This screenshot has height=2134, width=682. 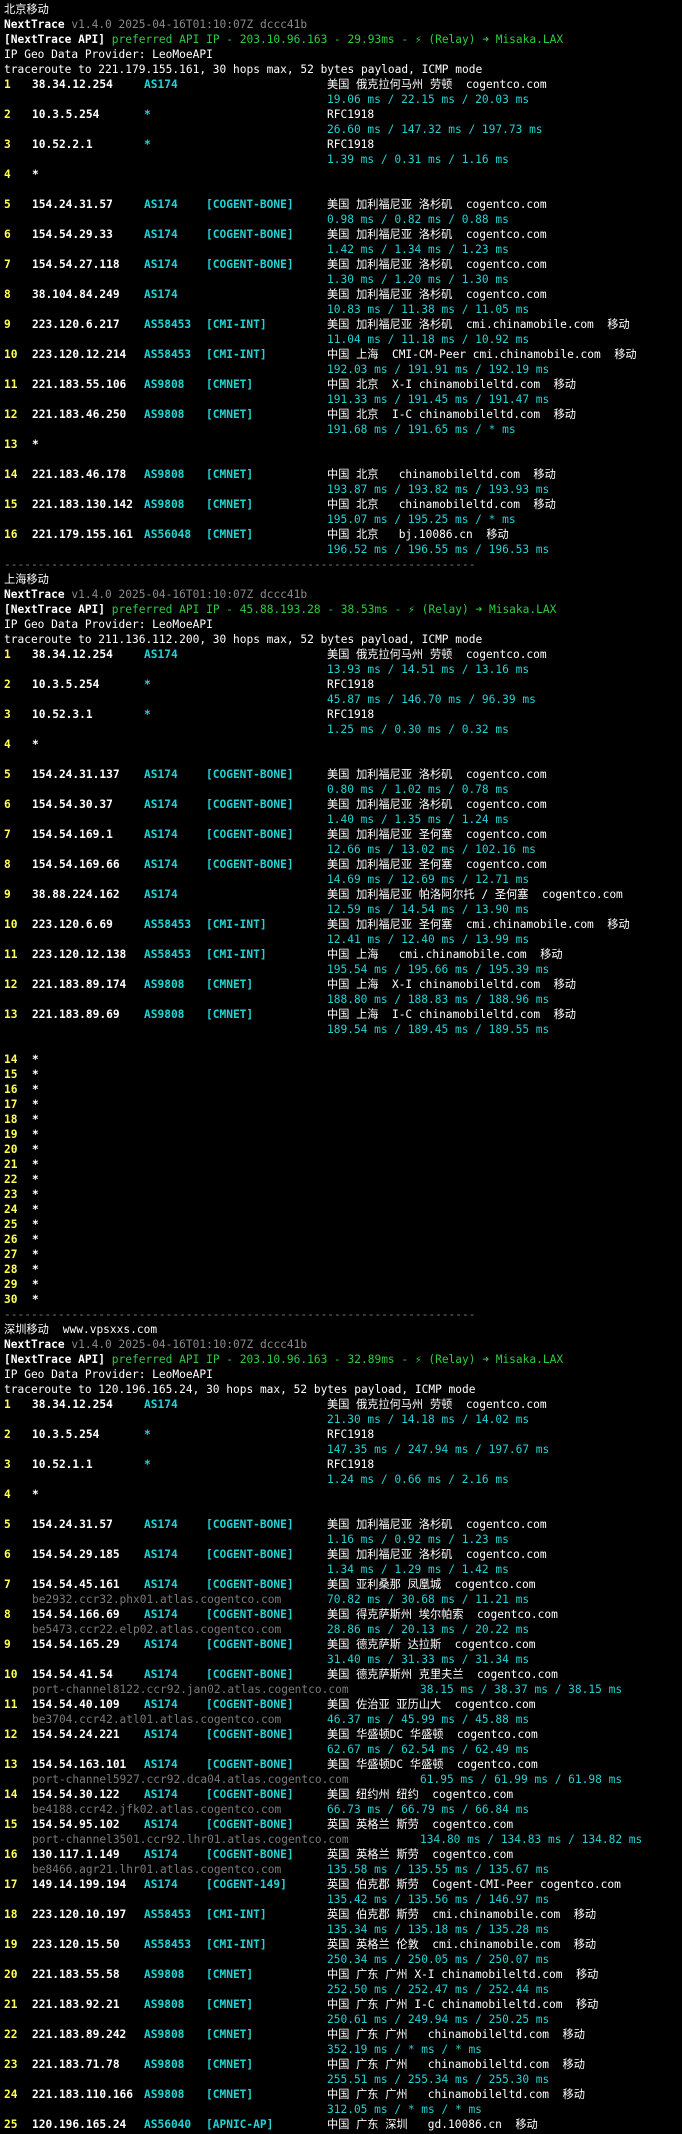 I want to click on hop-geo: 中国 广东 深圳 gd.10086.cn 移动, so click(x=432, y=2124).